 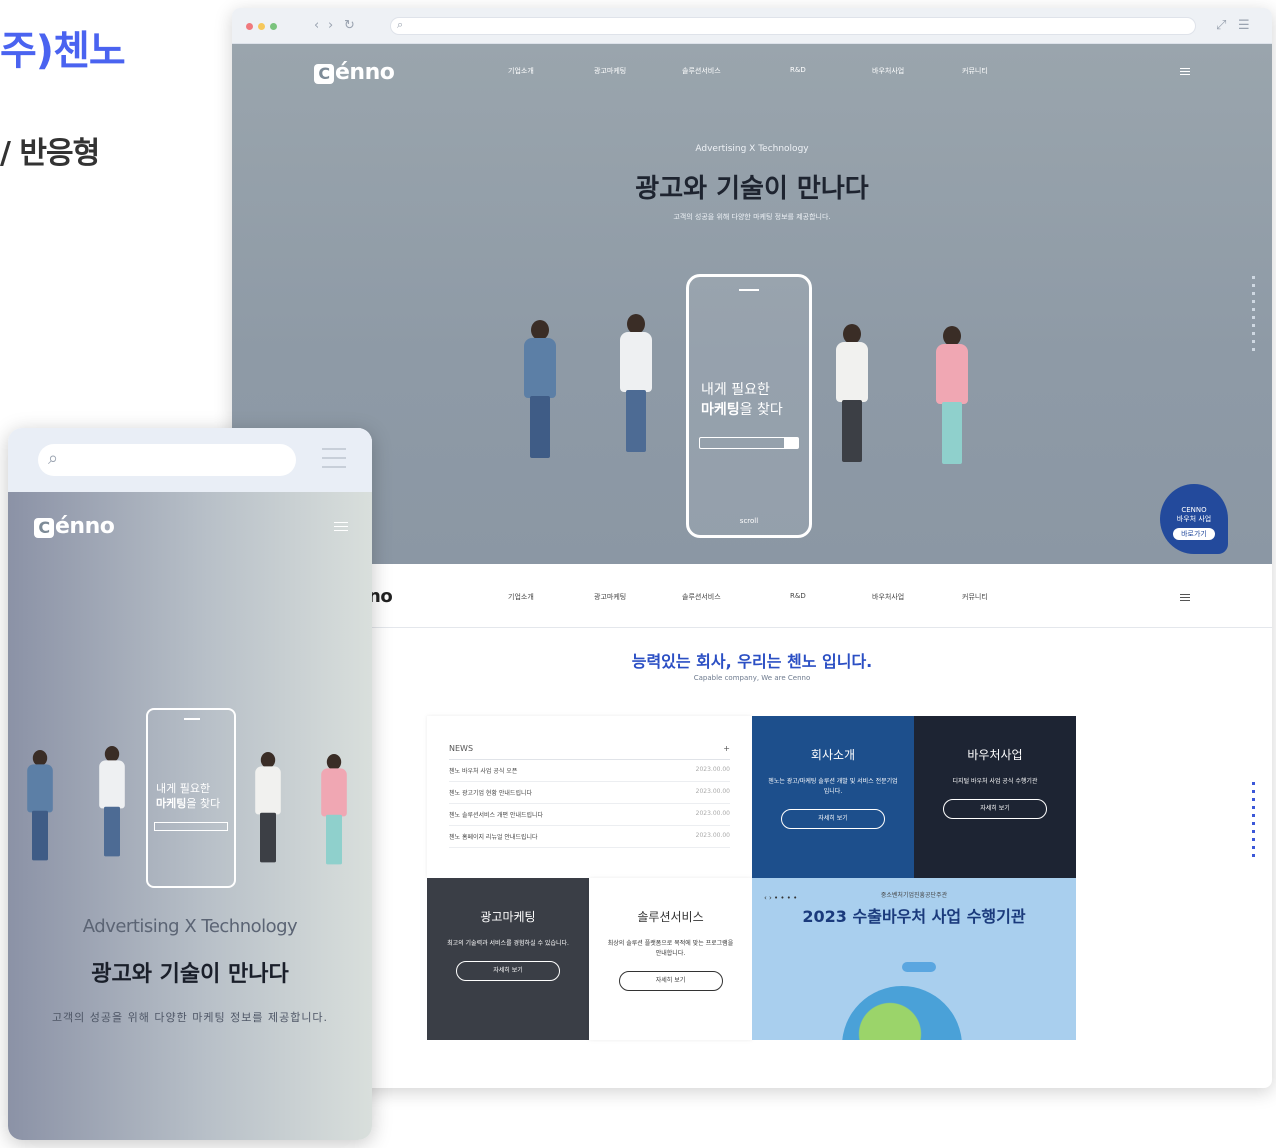 I want to click on url-bar: ⌕, so click(x=793, y=26).